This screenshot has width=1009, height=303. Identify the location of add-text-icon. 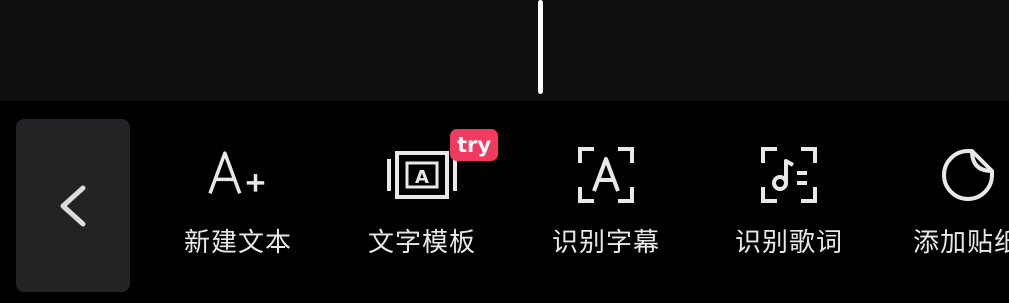
(238, 175).